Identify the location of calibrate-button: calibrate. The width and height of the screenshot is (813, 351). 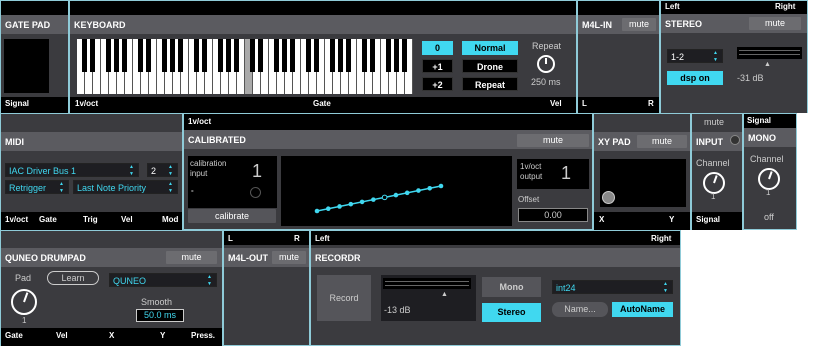
(232, 216).